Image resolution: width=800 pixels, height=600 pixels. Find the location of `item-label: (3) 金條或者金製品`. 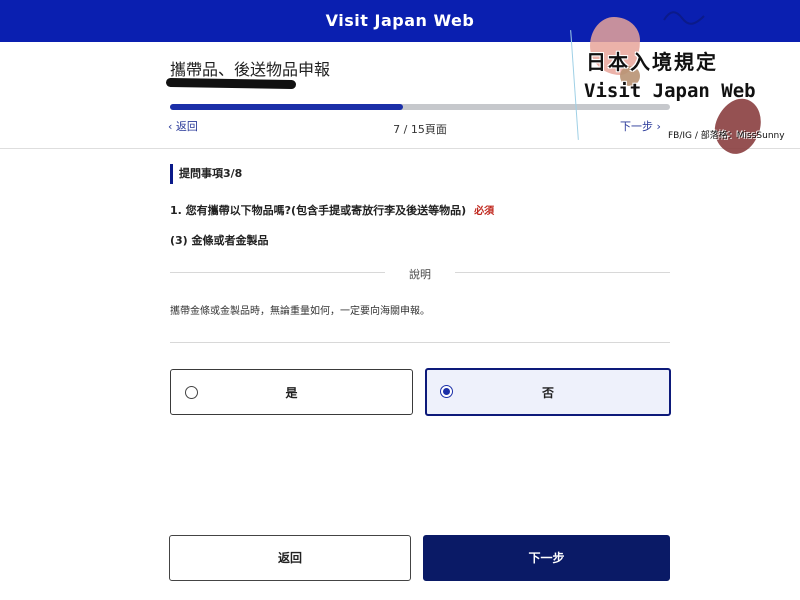

item-label: (3) 金條或者金製品 is located at coordinates (219, 240).